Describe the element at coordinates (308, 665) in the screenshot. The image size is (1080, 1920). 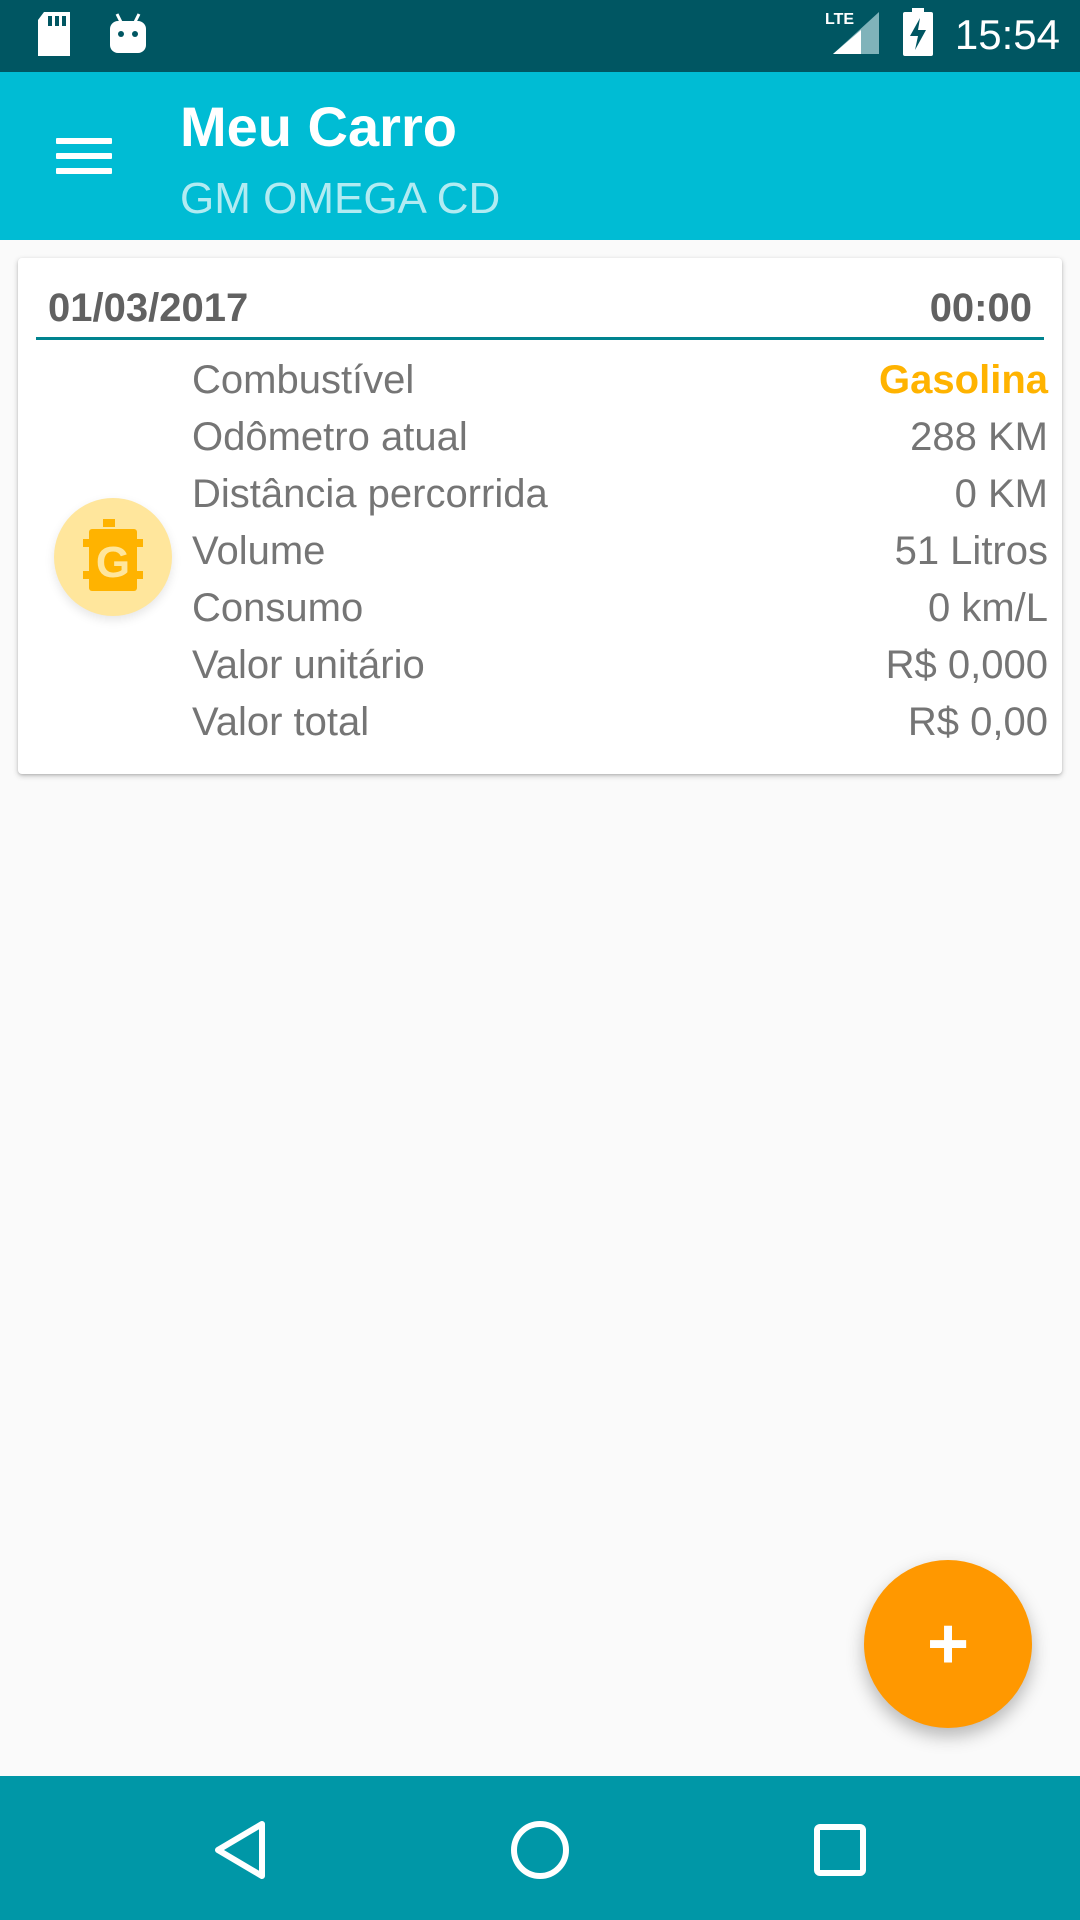
I see `row-label: Valor unitário` at that location.